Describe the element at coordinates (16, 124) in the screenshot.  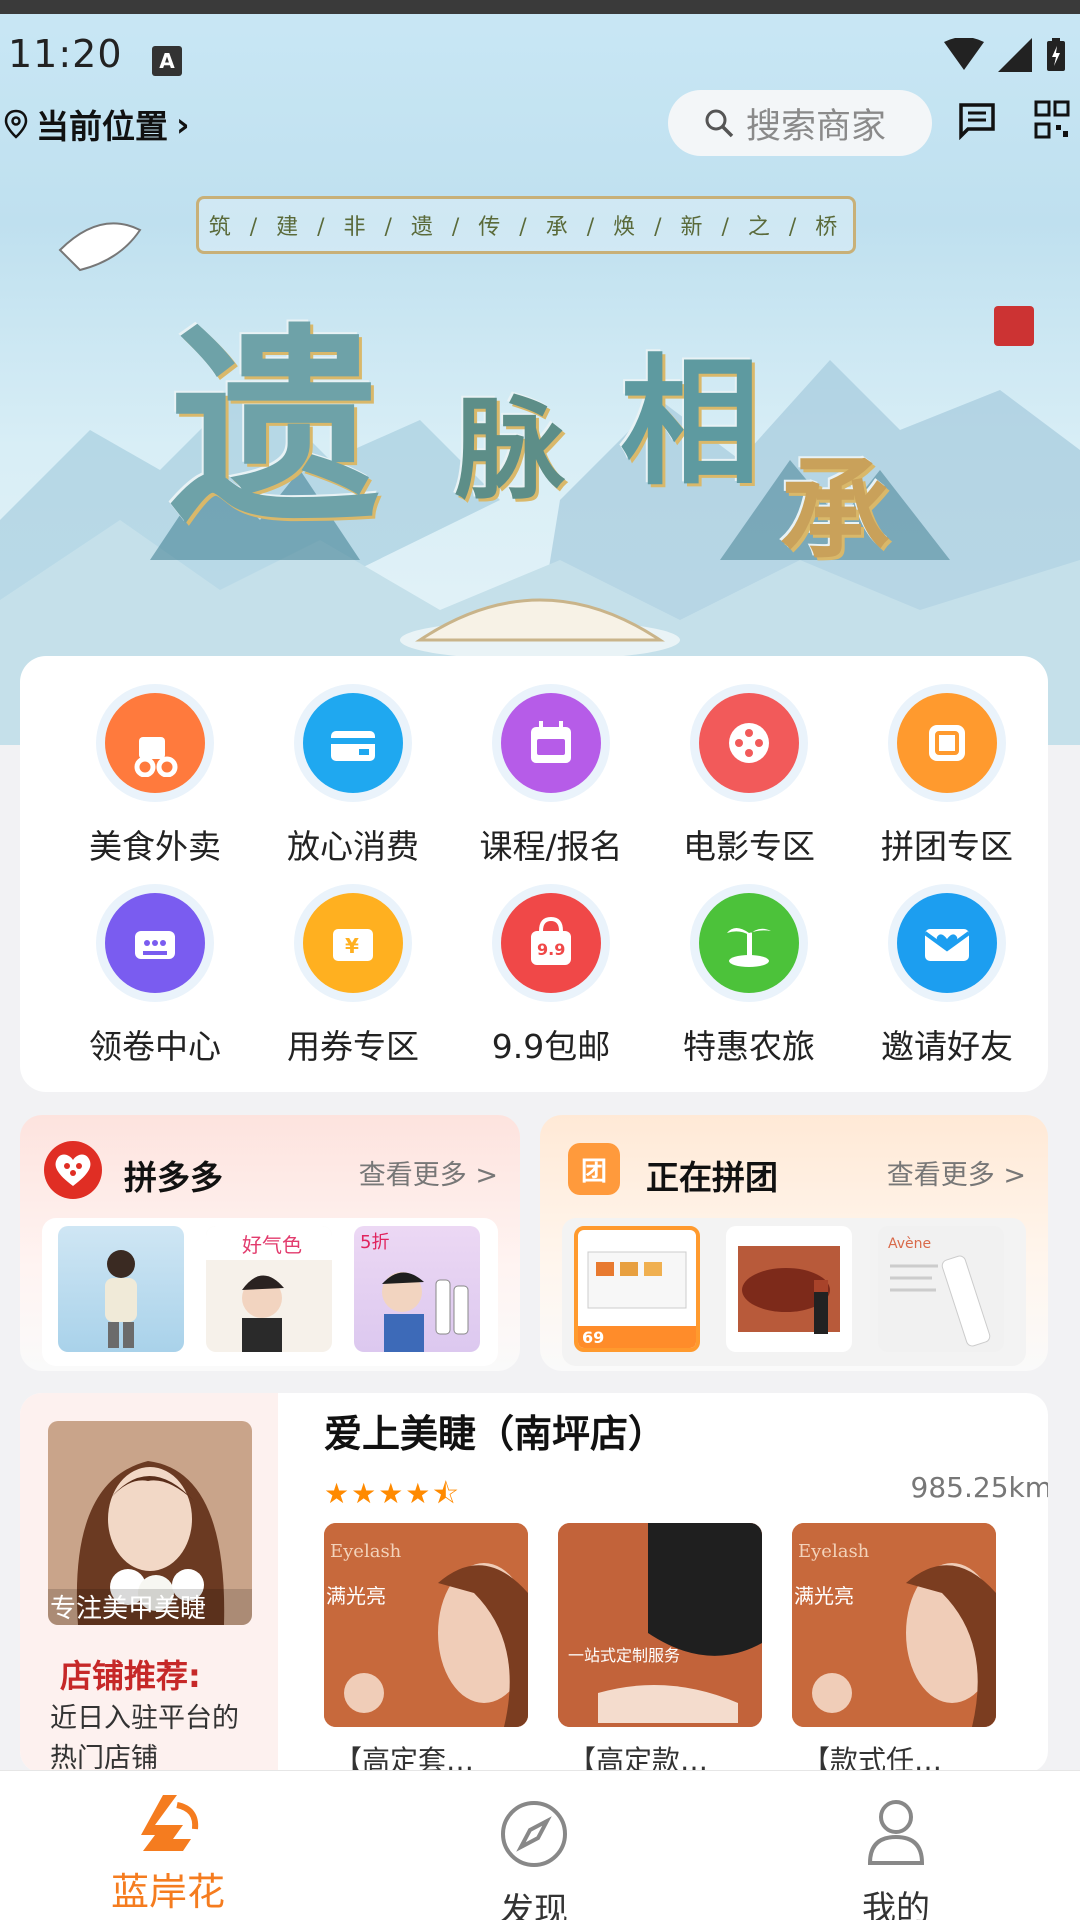
I see `location-pin-icon` at that location.